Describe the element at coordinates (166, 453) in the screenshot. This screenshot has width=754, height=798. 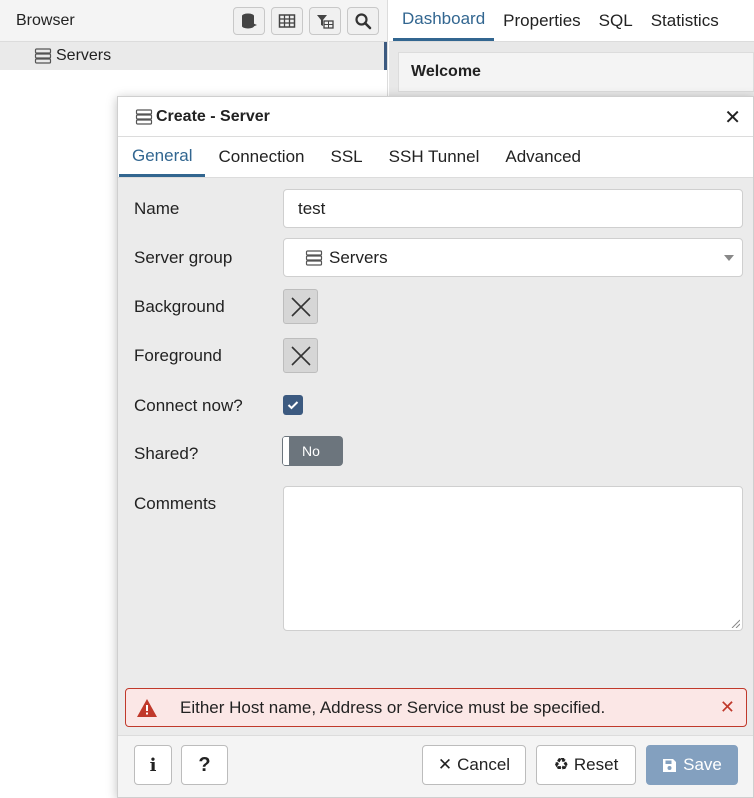
I see `shared-label: Shared?` at that location.